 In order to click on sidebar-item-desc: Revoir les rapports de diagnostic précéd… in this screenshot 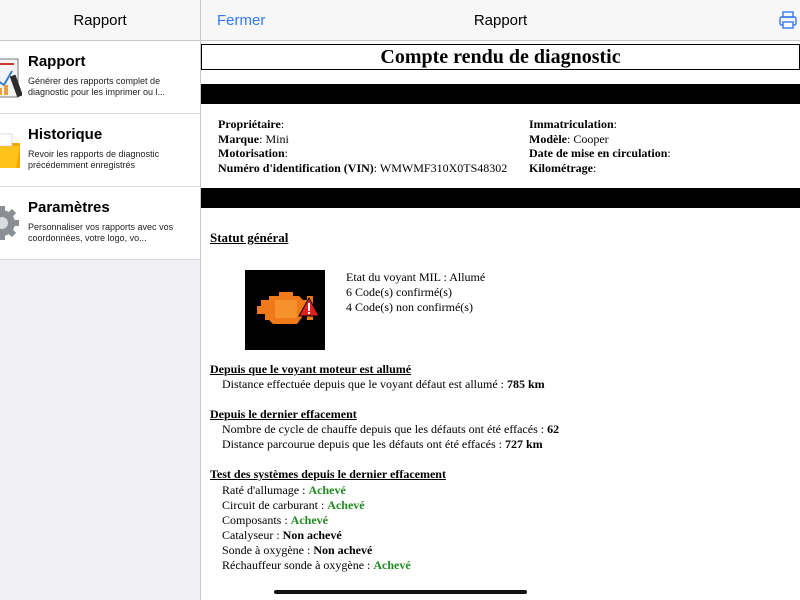, I will do `click(94, 159)`.